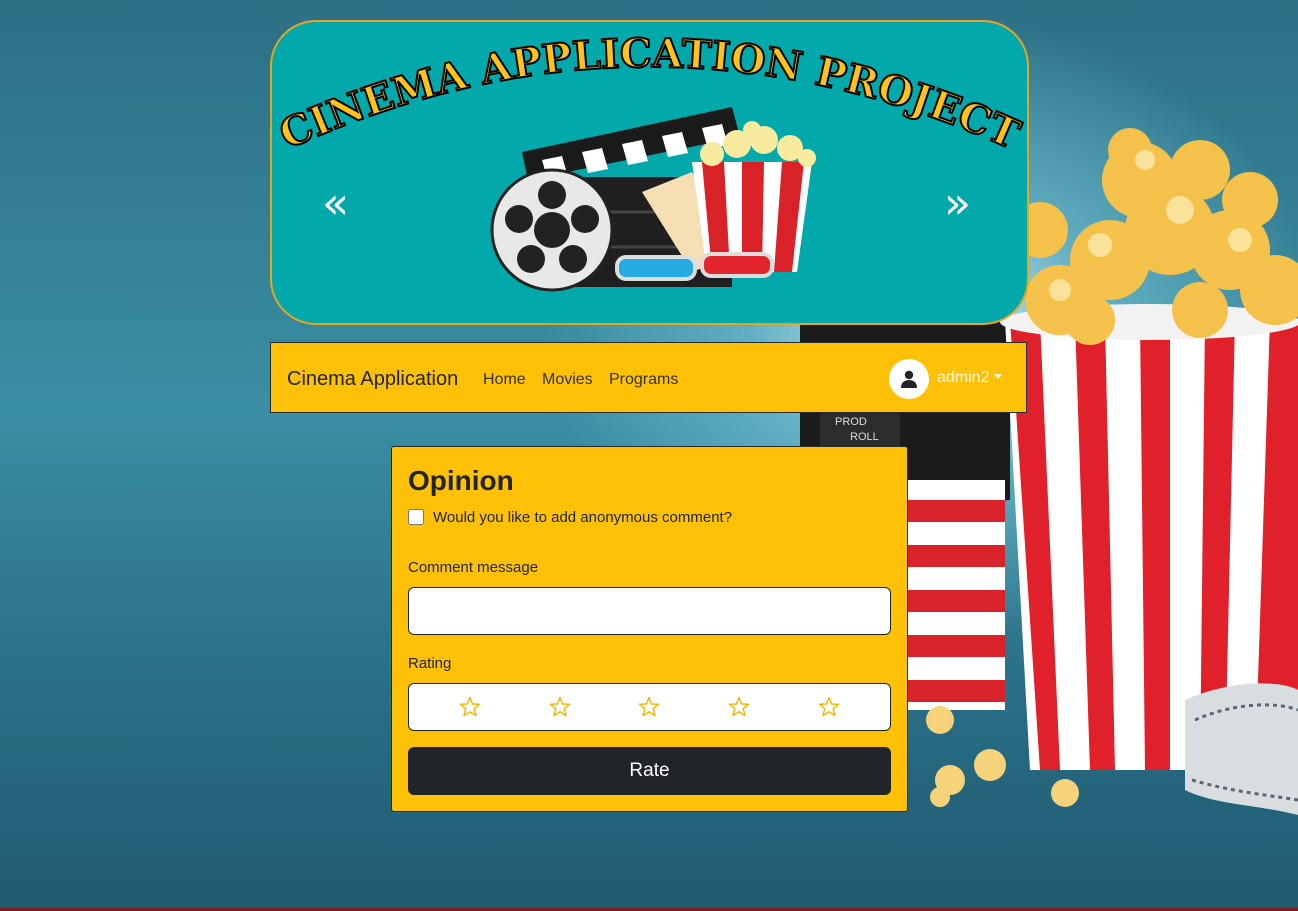  Describe the element at coordinates (461, 480) in the screenshot. I see `opinion-title: Opinion` at that location.